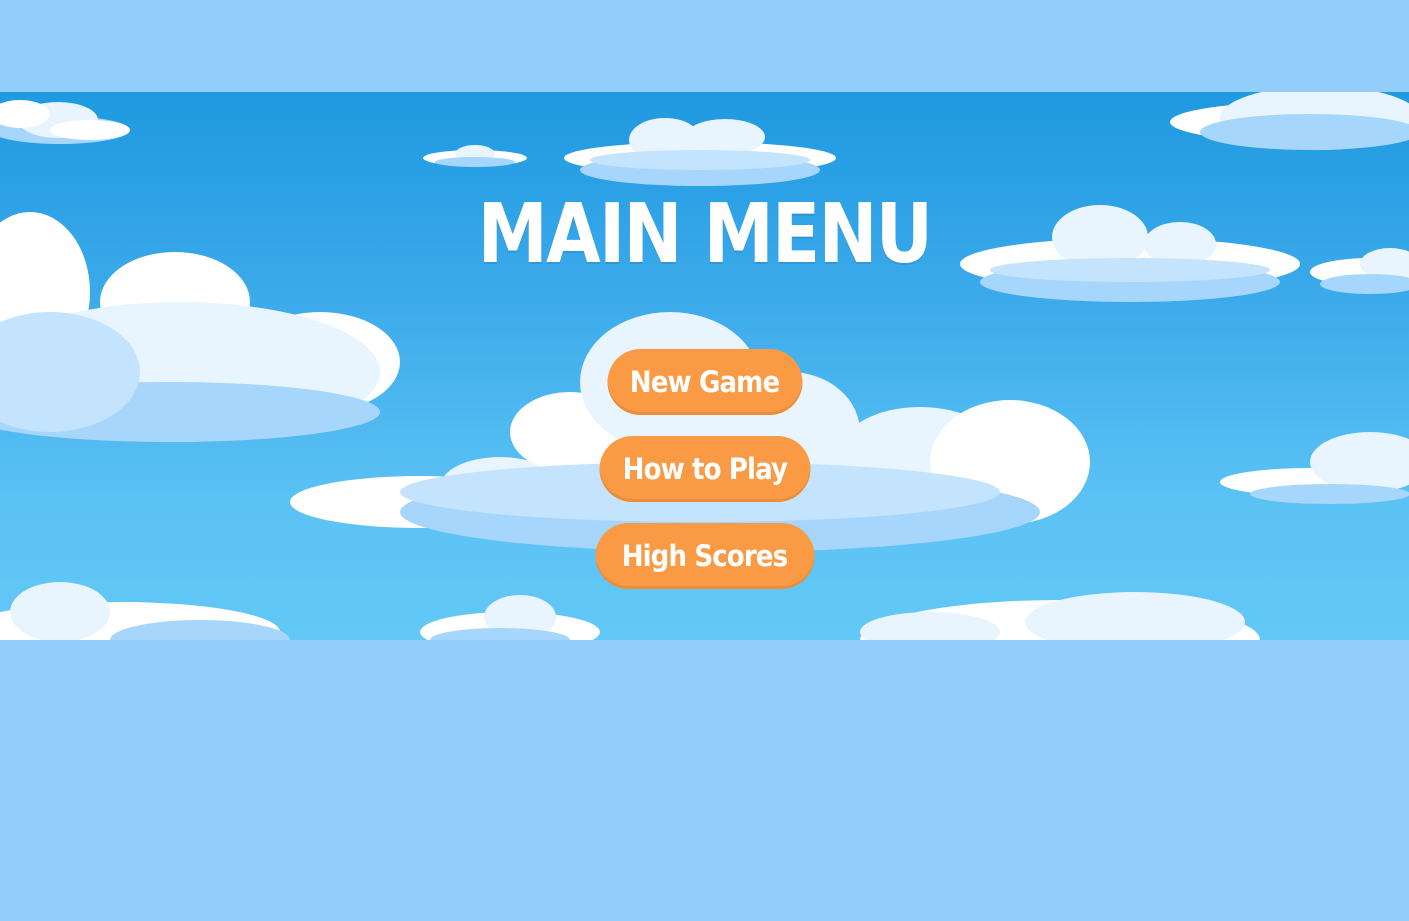  What do you see at coordinates (705, 234) in the screenshot?
I see `main-menu-title: MAIN MENU` at bounding box center [705, 234].